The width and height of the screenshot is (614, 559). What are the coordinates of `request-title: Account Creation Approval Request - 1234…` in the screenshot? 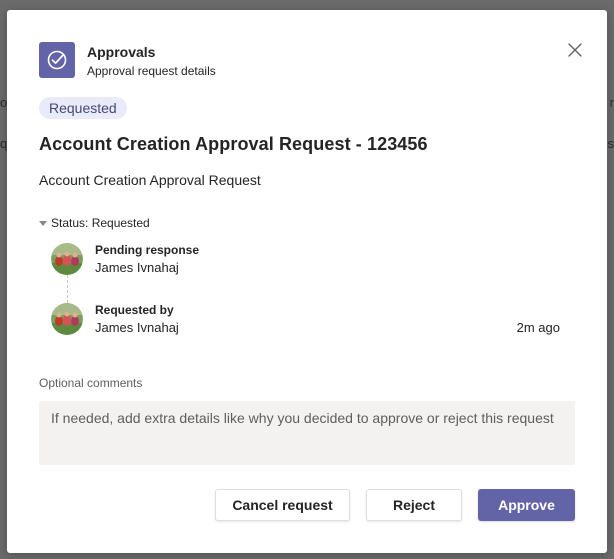 It's located at (233, 144).